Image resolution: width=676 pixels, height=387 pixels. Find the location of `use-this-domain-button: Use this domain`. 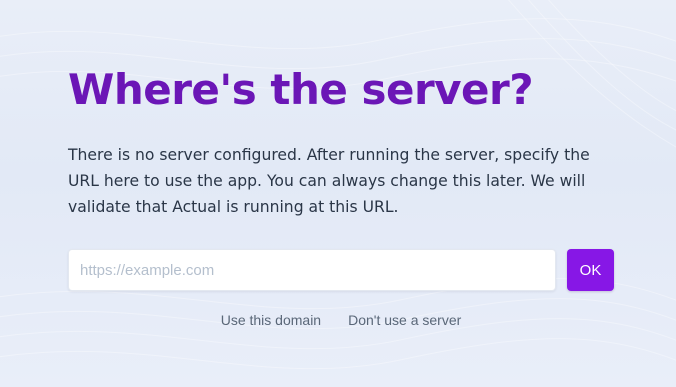

use-this-domain-button: Use this domain is located at coordinates (271, 320).